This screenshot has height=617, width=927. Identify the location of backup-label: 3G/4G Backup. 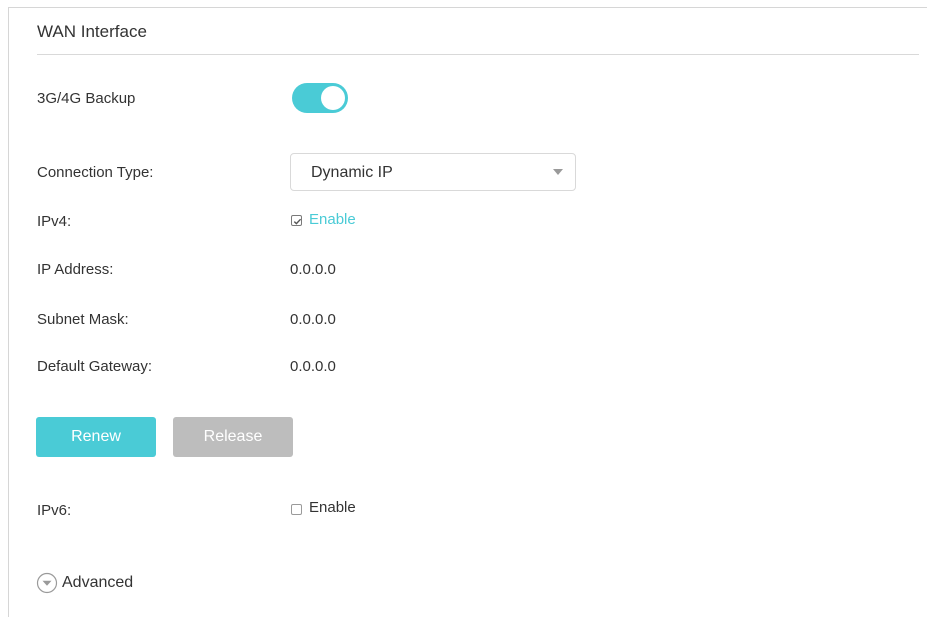
(86, 98).